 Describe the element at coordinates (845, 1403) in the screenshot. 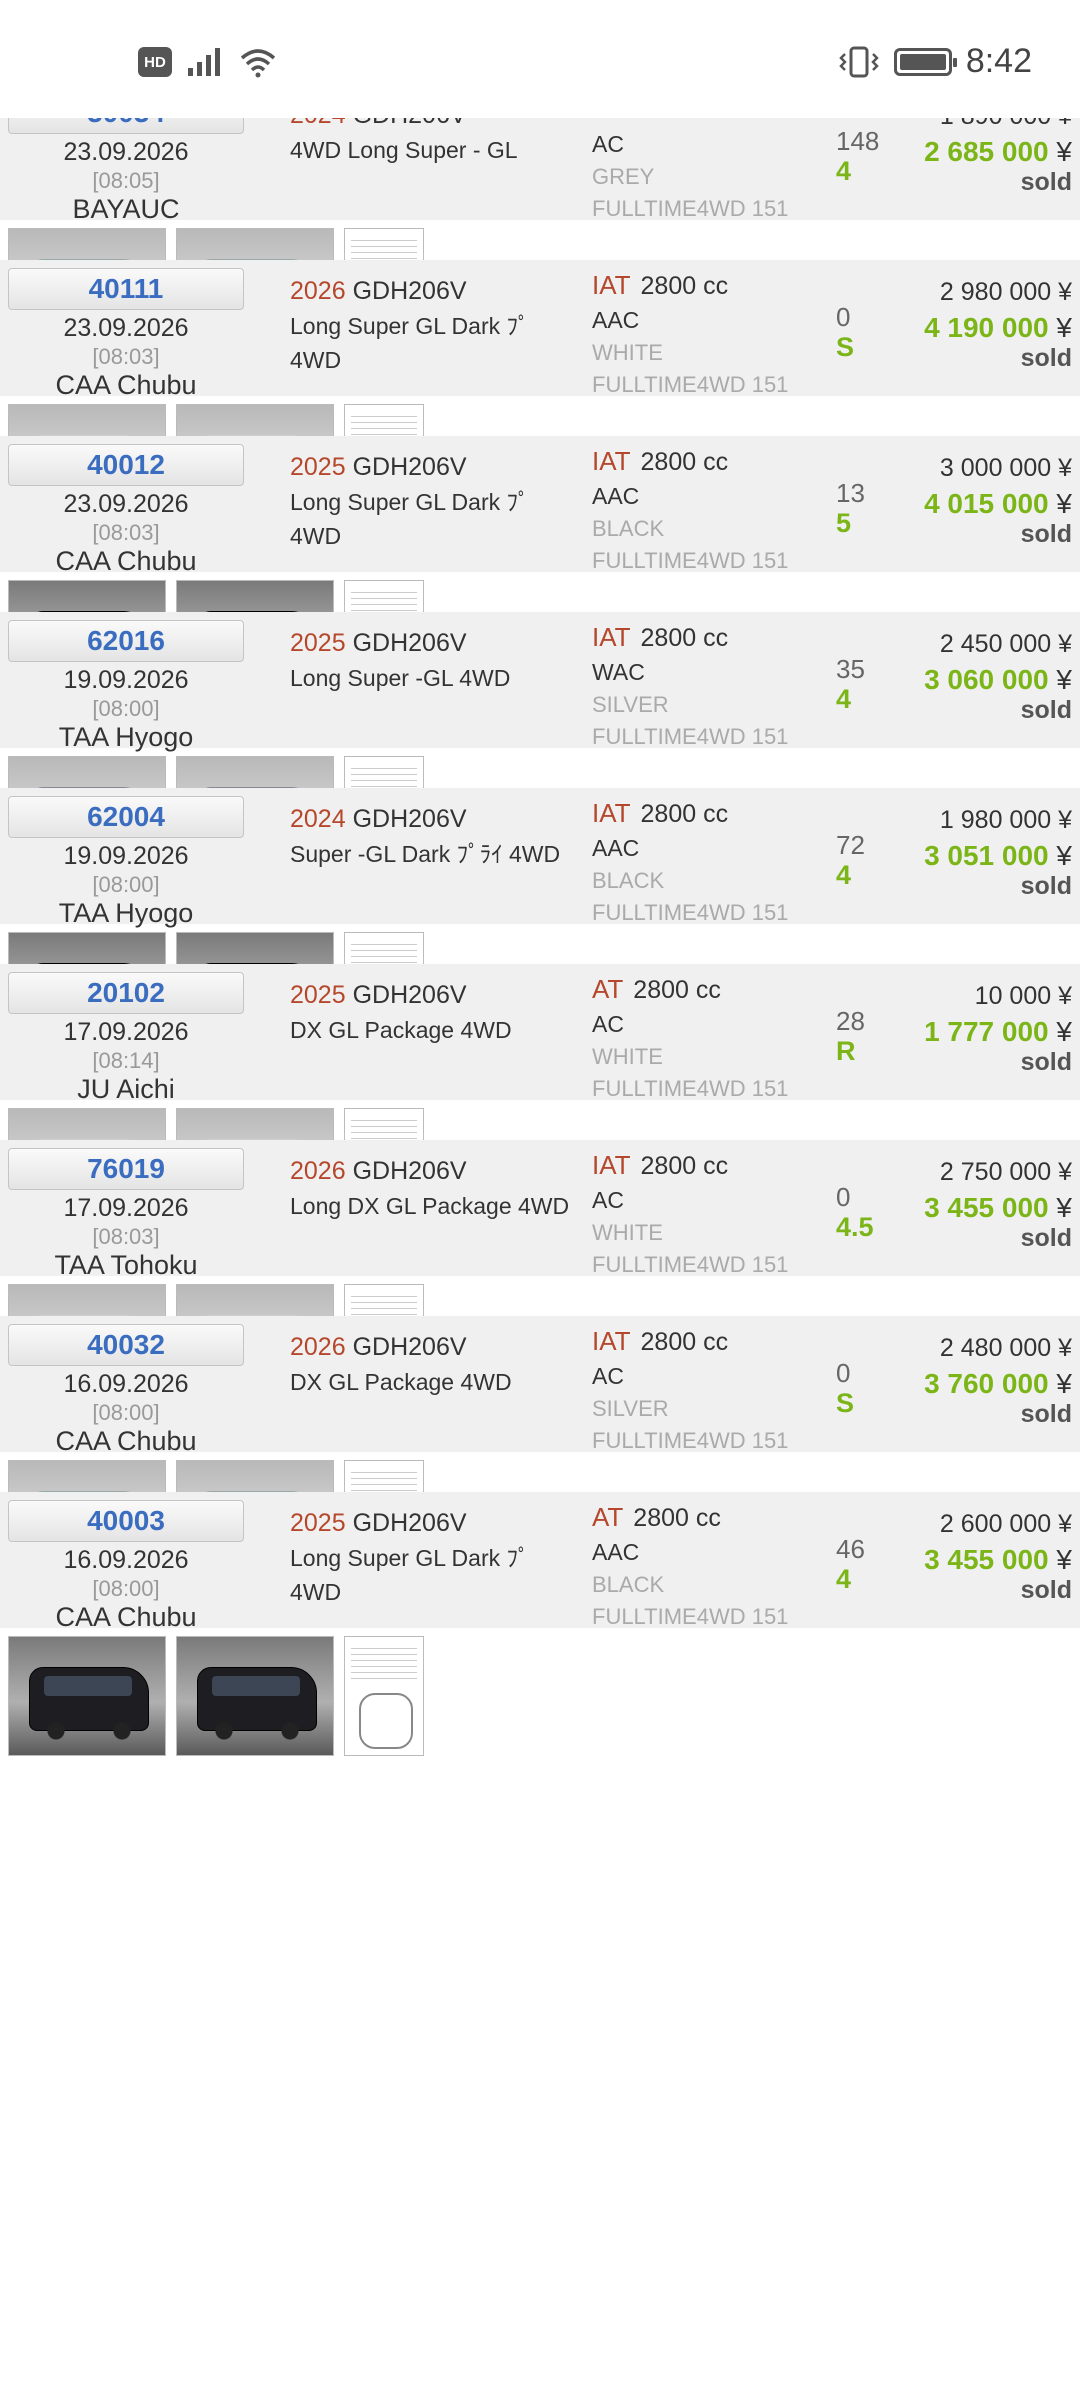

I see `auction-grade: S` at that location.